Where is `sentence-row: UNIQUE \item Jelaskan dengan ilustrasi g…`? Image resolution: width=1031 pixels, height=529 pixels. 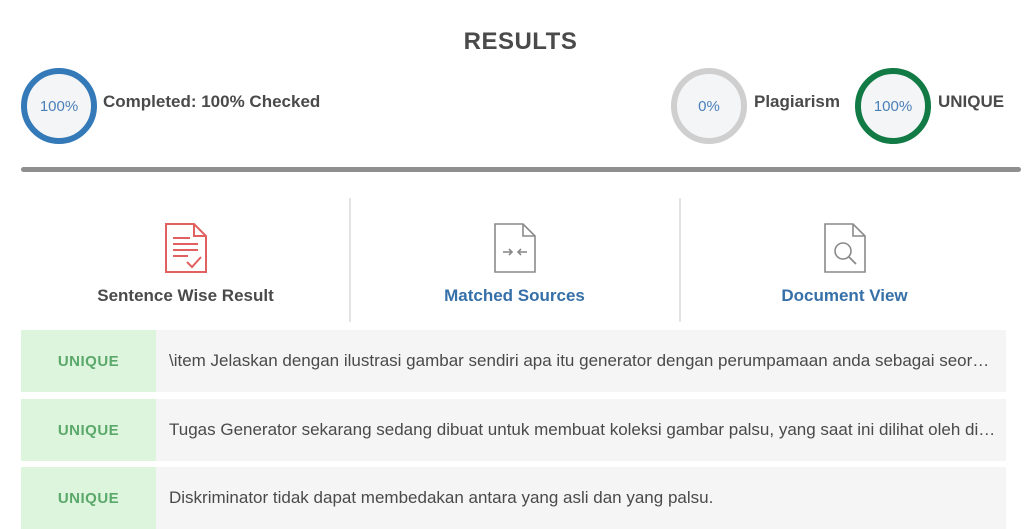 sentence-row: UNIQUE \item Jelaskan dengan ilustrasi g… is located at coordinates (513, 361).